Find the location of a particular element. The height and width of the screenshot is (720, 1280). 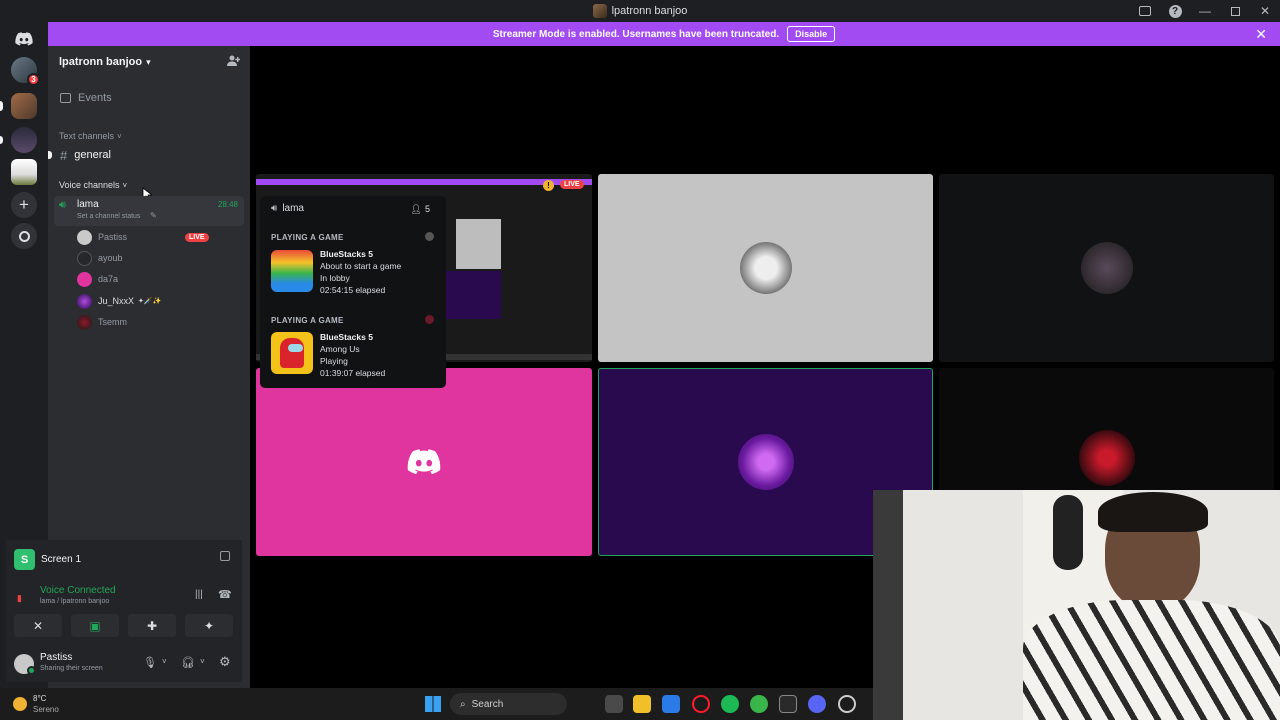

activities-button: ✚ is located at coordinates (152, 625).